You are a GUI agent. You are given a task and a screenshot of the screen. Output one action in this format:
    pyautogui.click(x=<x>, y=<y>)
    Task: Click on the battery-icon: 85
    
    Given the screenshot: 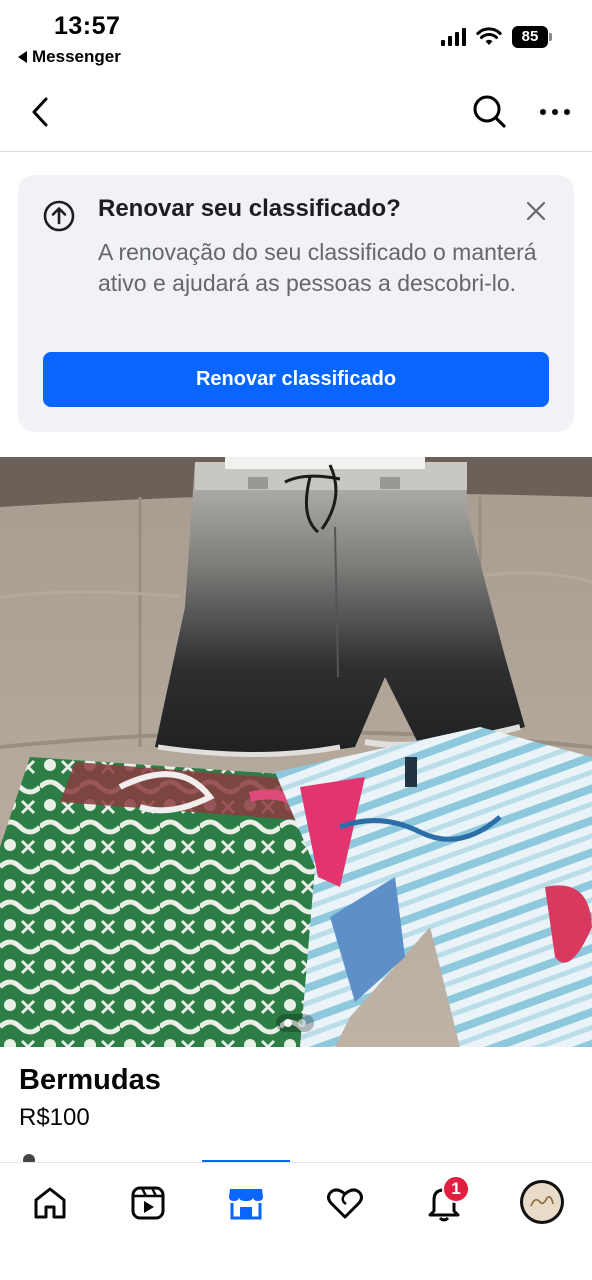 What is the action you would take?
    pyautogui.click(x=532, y=37)
    